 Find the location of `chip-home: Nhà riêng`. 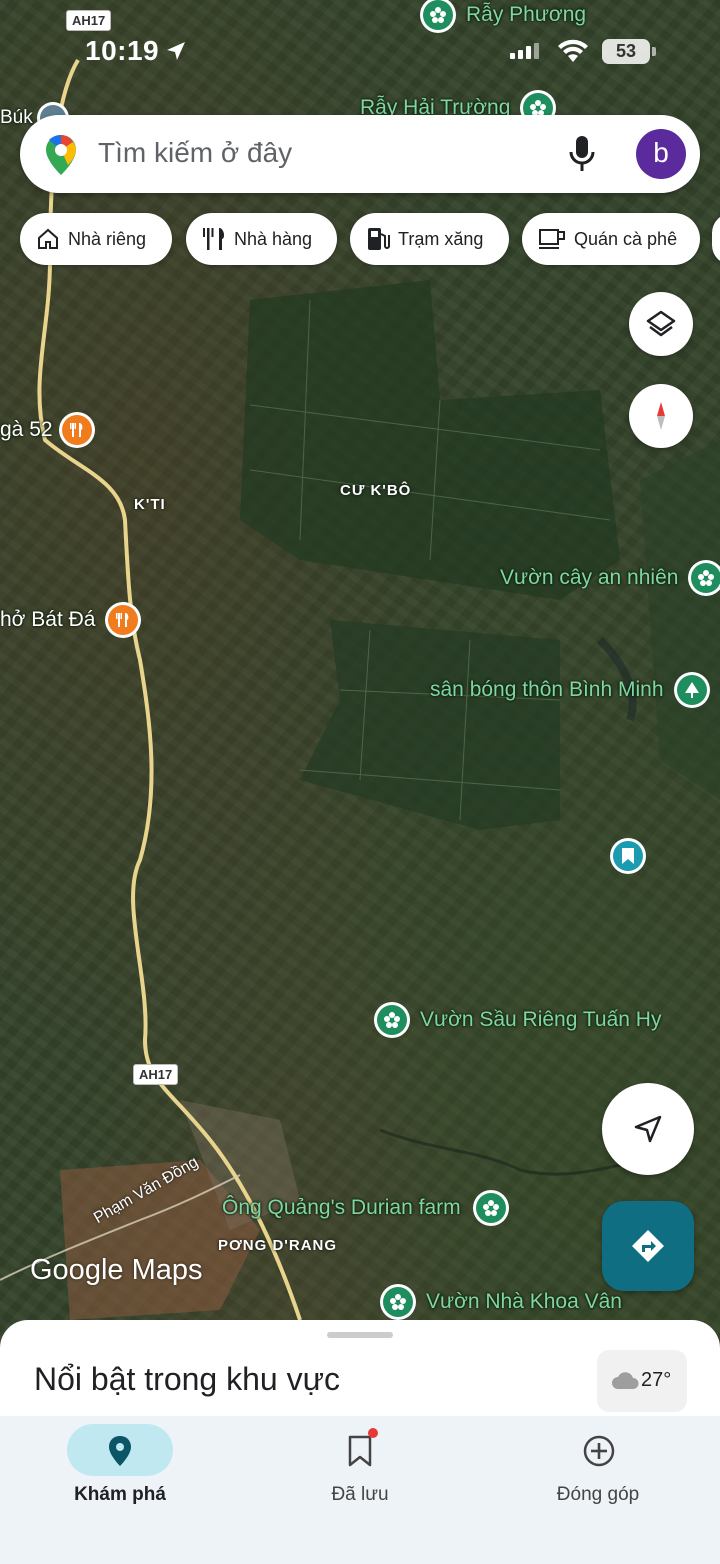

chip-home: Nhà riêng is located at coordinates (96, 239).